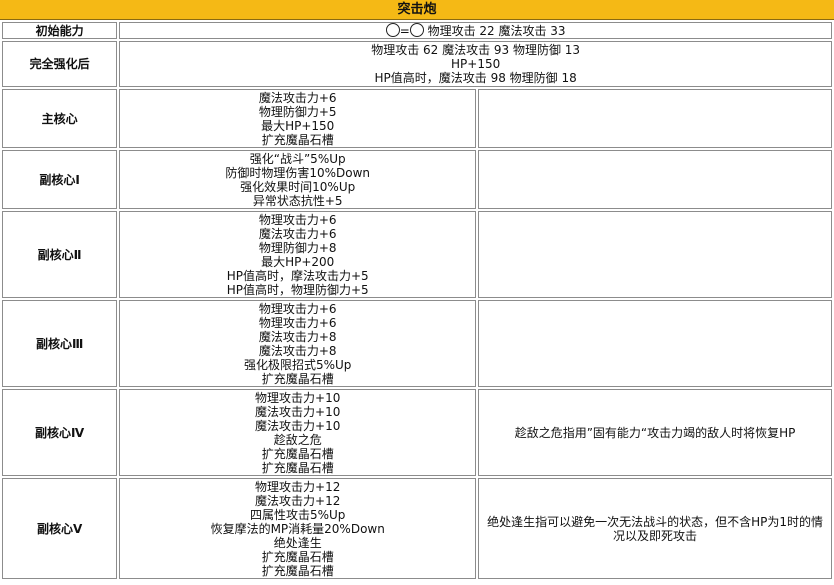  What do you see at coordinates (60, 432) in the screenshot?
I see `core-label: 副核心Ⅳ` at bounding box center [60, 432].